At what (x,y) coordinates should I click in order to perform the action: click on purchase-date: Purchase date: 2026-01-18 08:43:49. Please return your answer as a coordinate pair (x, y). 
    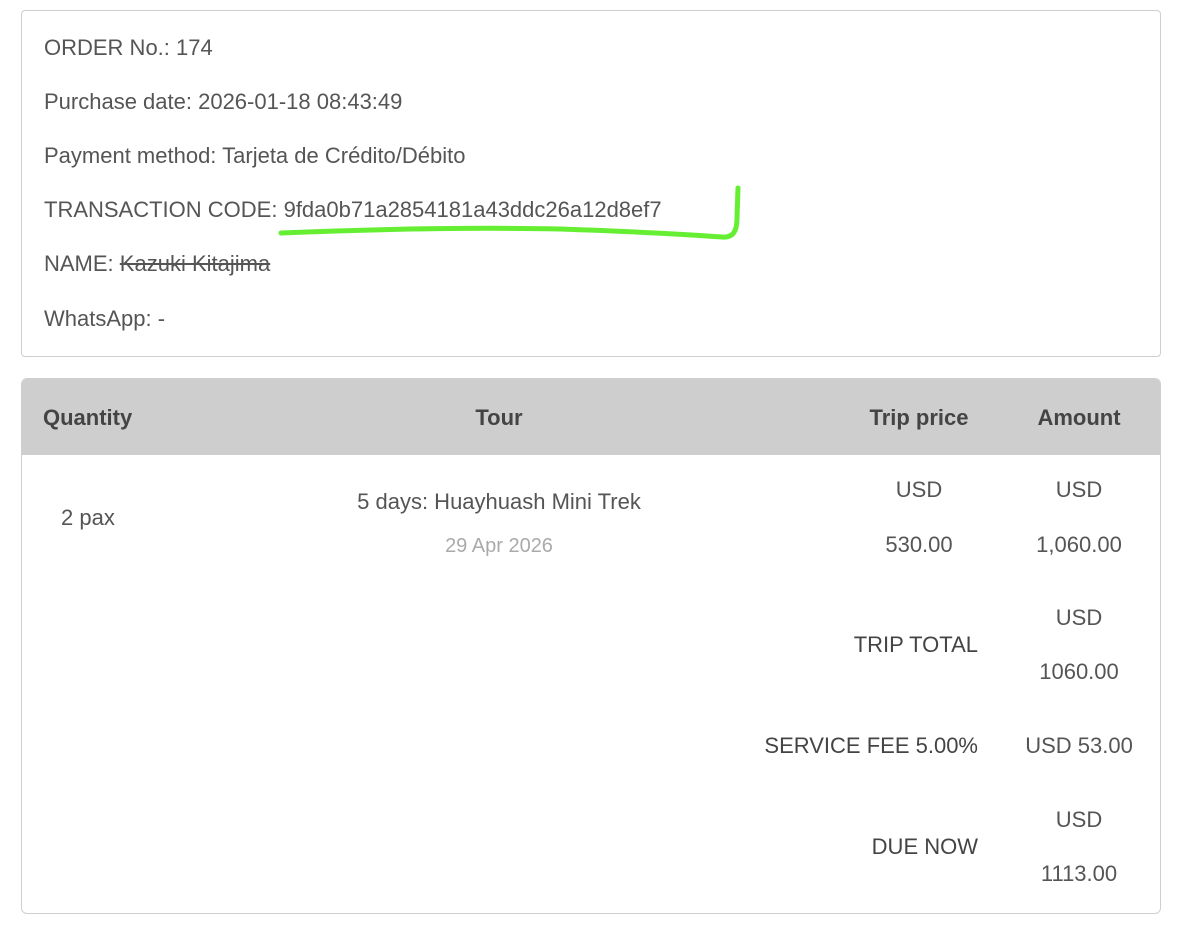
    Looking at the image, I should click on (223, 101).